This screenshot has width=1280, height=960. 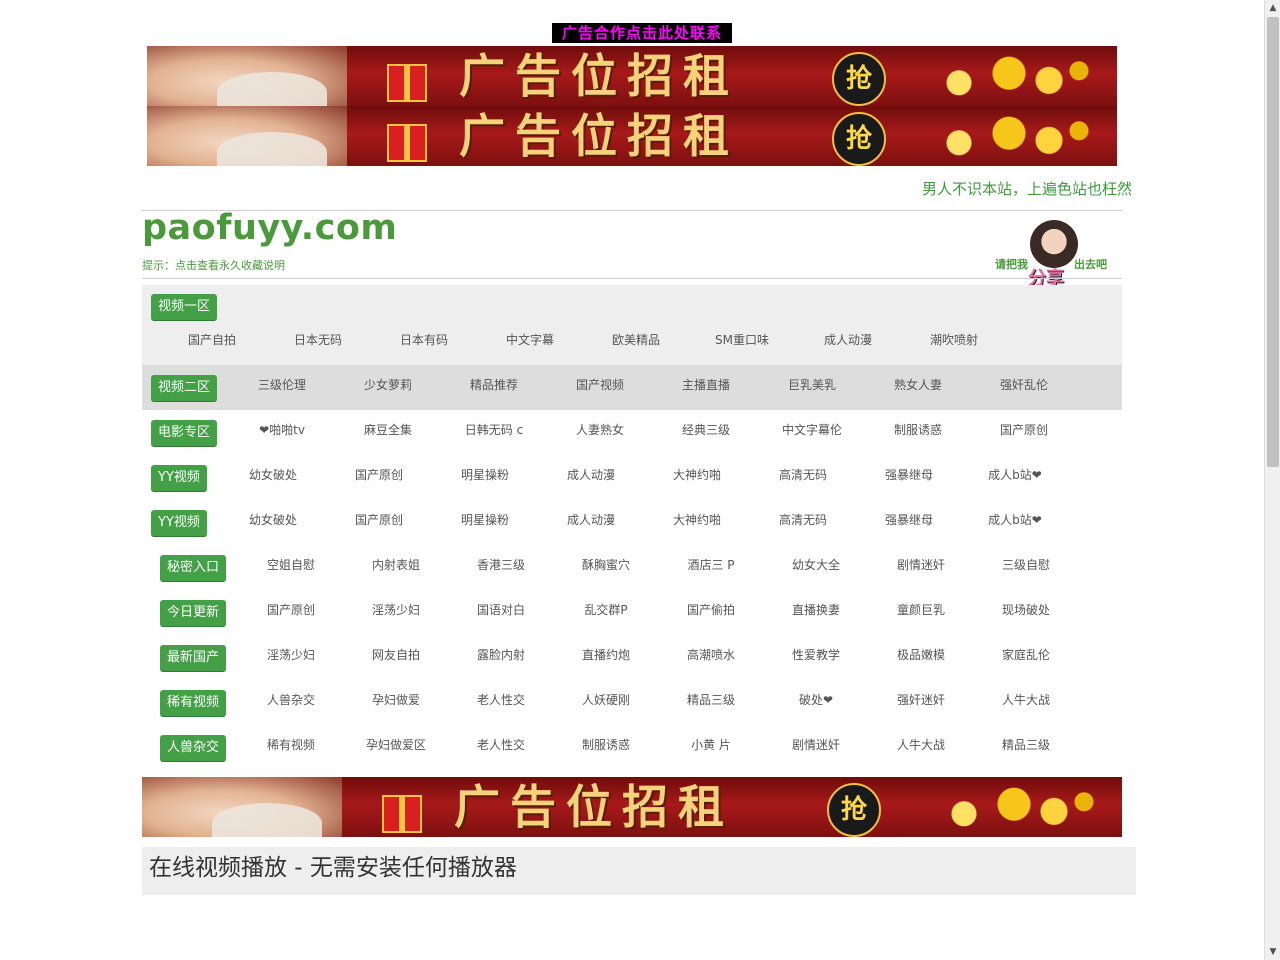 What do you see at coordinates (1026, 610) in the screenshot?
I see `nav-link: 现场破处` at bounding box center [1026, 610].